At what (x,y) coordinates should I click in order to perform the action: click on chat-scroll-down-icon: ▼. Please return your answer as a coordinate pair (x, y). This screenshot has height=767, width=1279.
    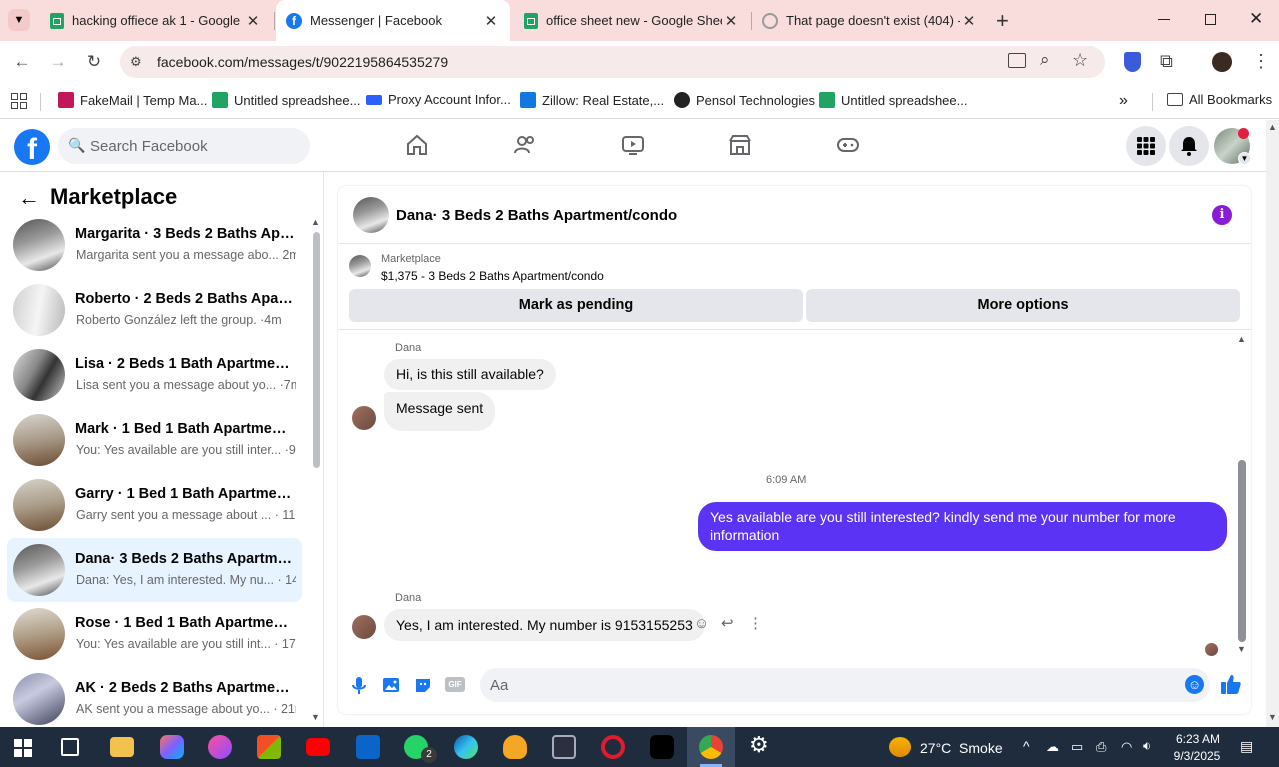
    Looking at the image, I should click on (1241, 649).